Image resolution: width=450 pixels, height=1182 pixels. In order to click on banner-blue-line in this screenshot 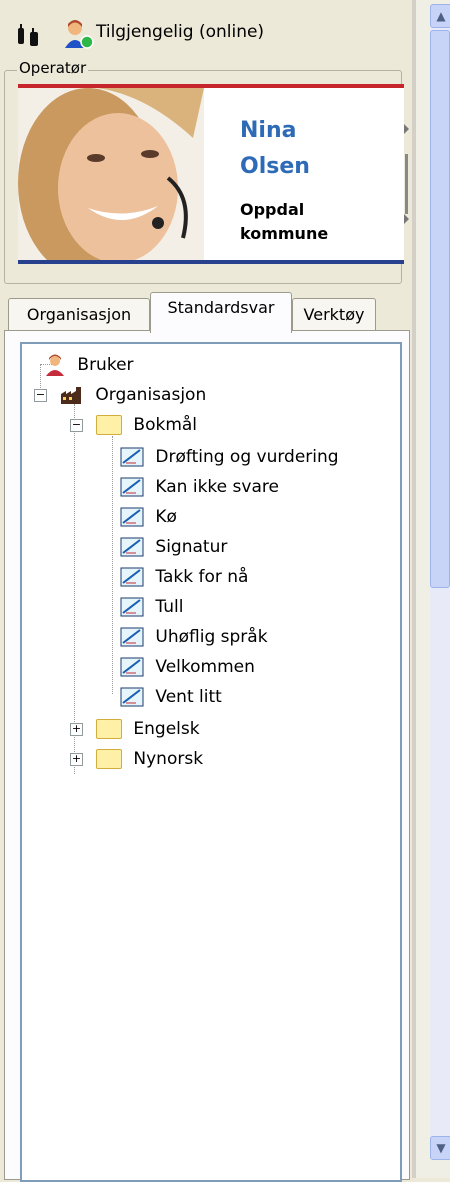, I will do `click(211, 262)`.